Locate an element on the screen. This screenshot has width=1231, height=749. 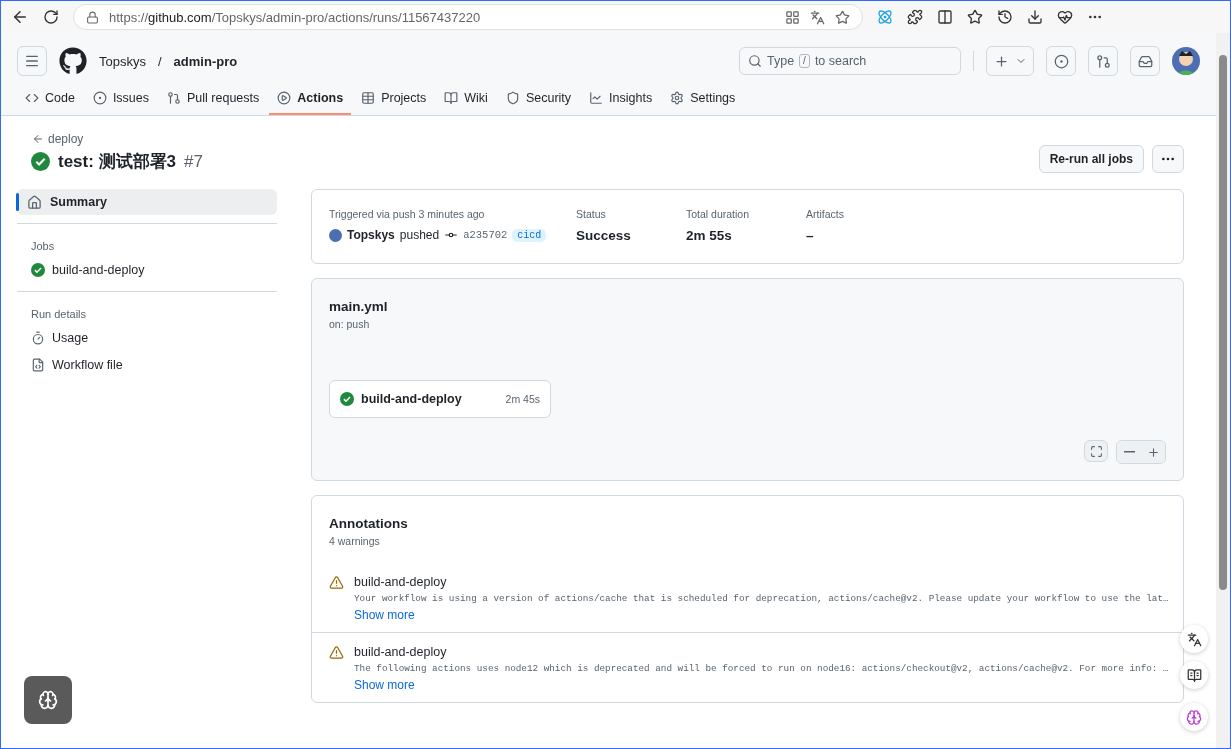
sidebar-item: Usage is located at coordinates (147, 337).